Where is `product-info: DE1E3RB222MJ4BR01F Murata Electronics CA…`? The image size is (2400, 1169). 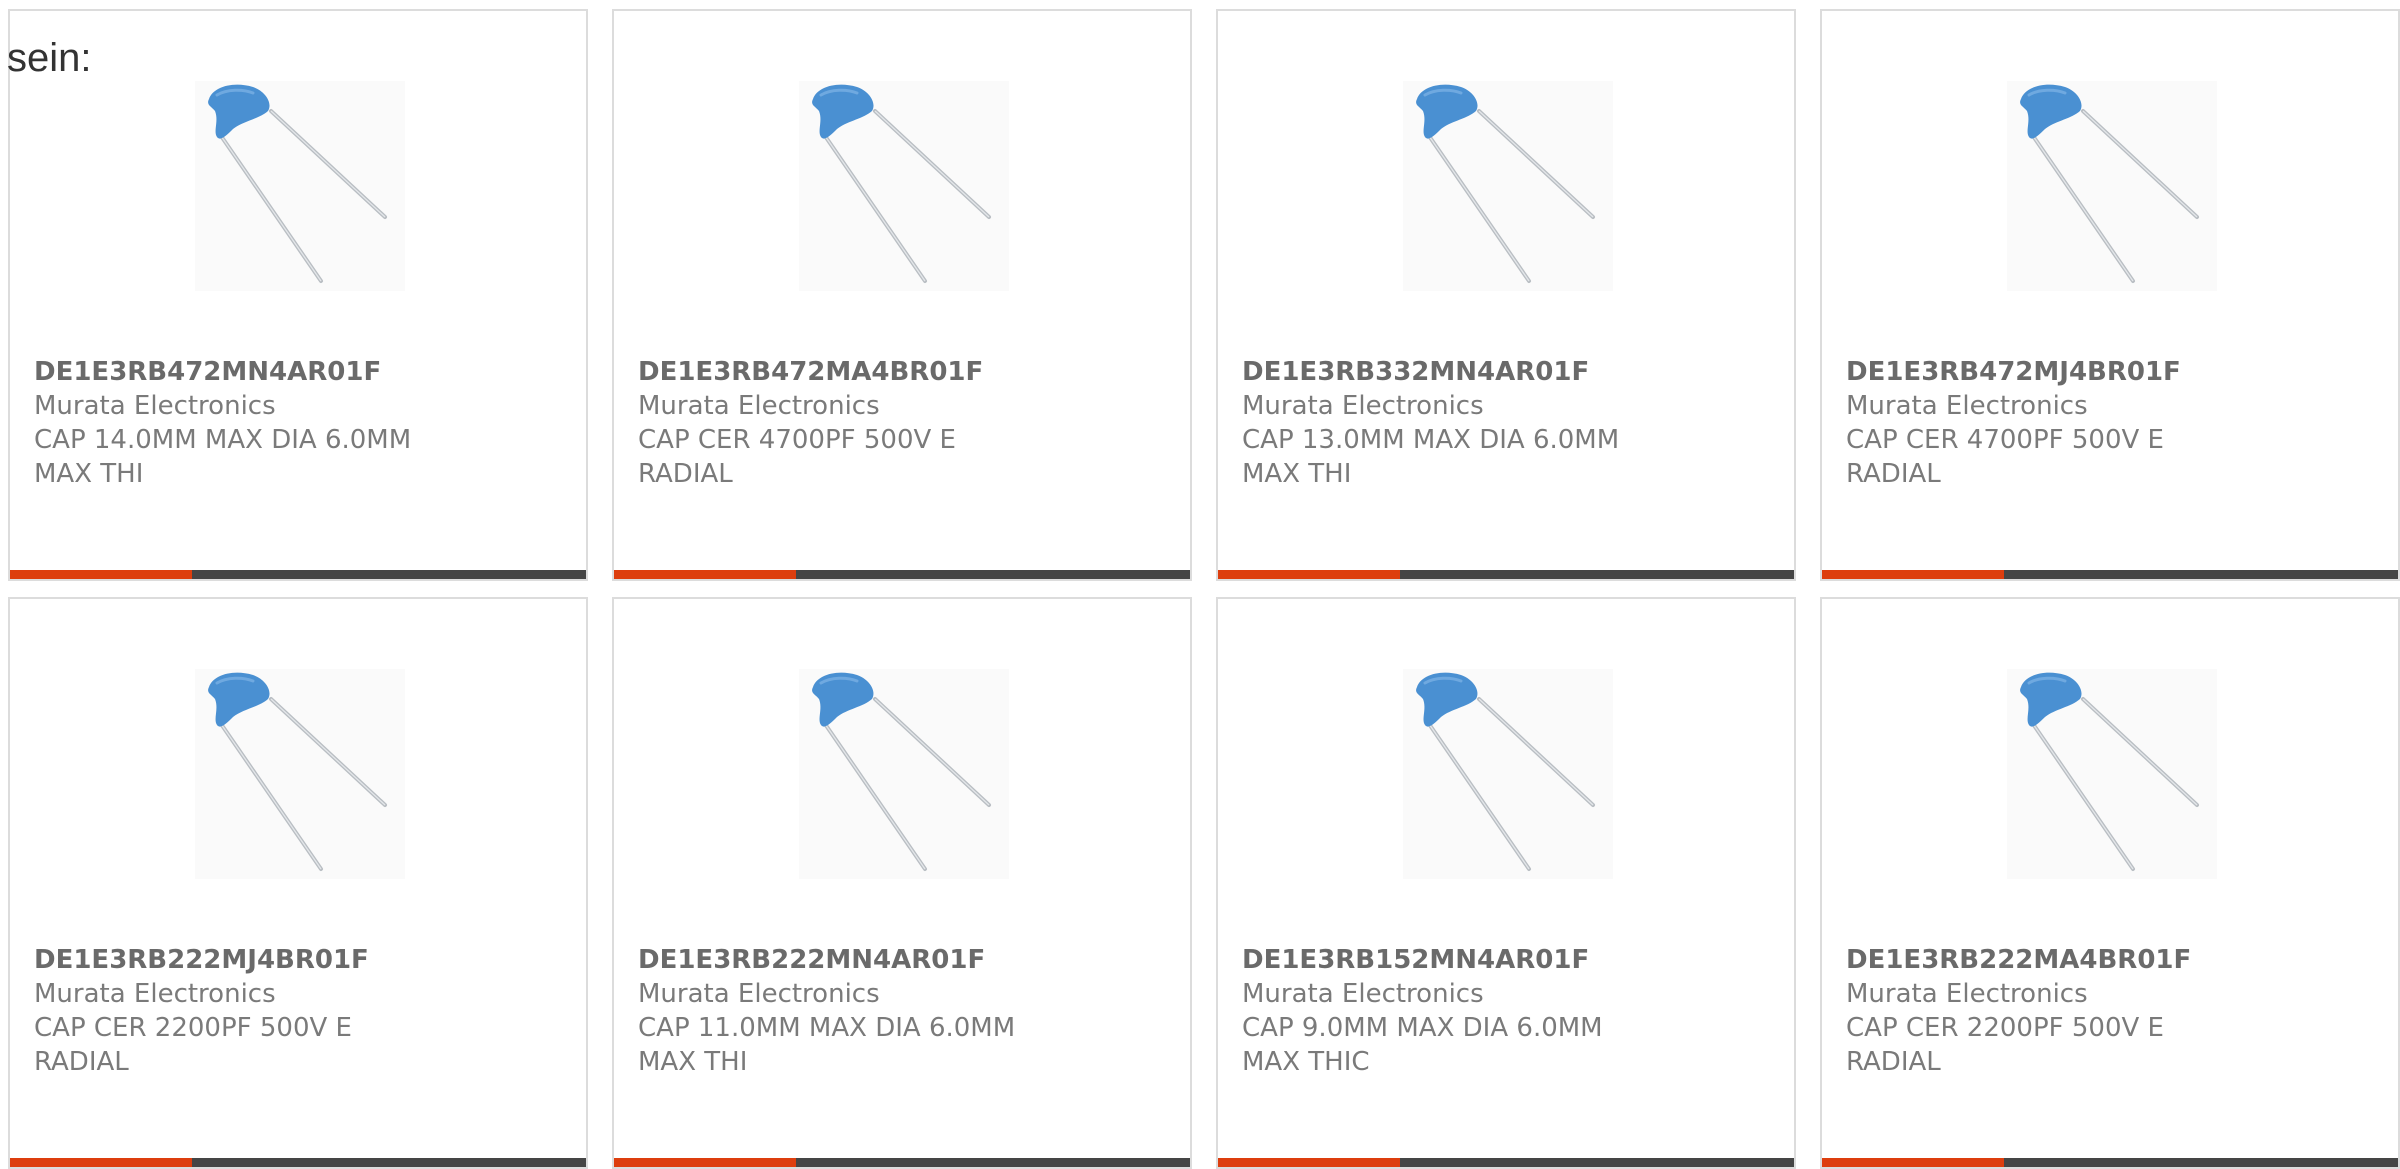
product-info: DE1E3RB222MJ4BR01F Murata Electronics CA… is located at coordinates (244, 1011).